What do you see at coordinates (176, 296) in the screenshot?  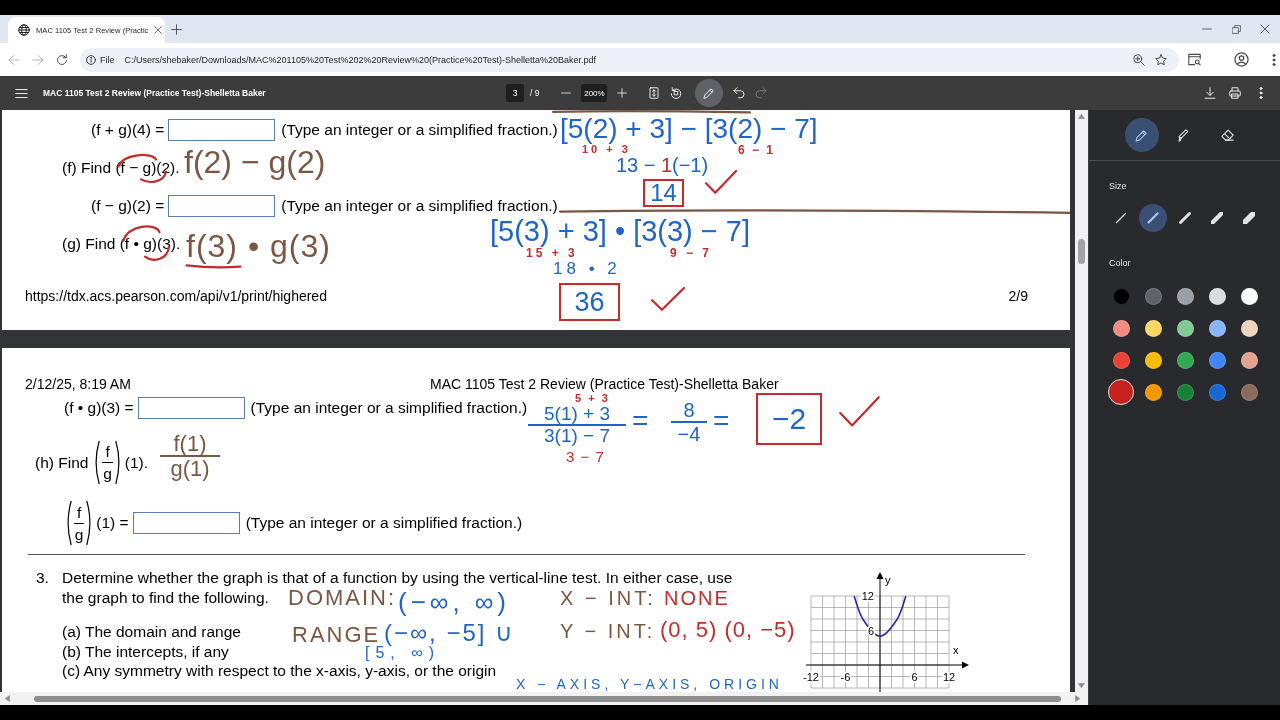 I see `page-footer-url: https://tdx.acs.pearson.com/api/v1/print/highered` at bounding box center [176, 296].